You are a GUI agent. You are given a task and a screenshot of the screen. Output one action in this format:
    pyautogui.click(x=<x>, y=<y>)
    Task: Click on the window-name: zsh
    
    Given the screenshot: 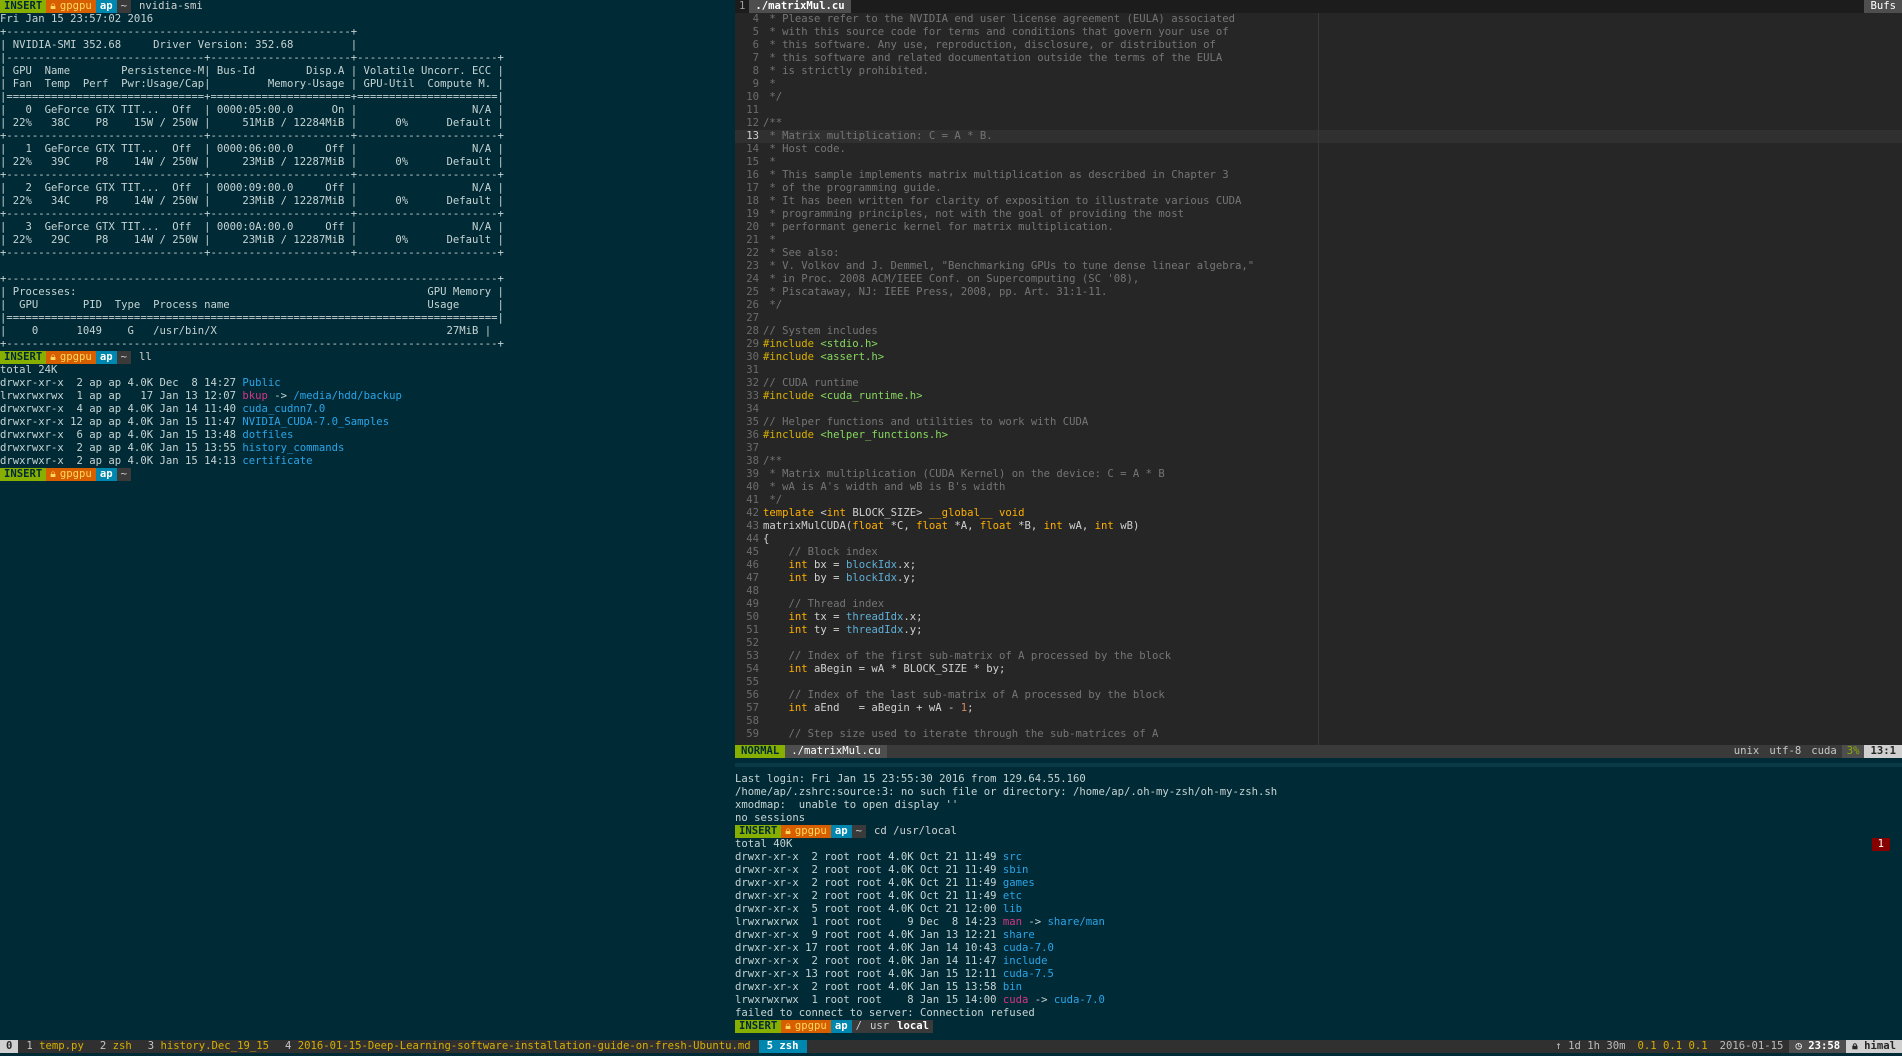 What is the action you would take?
    pyautogui.click(x=789, y=1046)
    